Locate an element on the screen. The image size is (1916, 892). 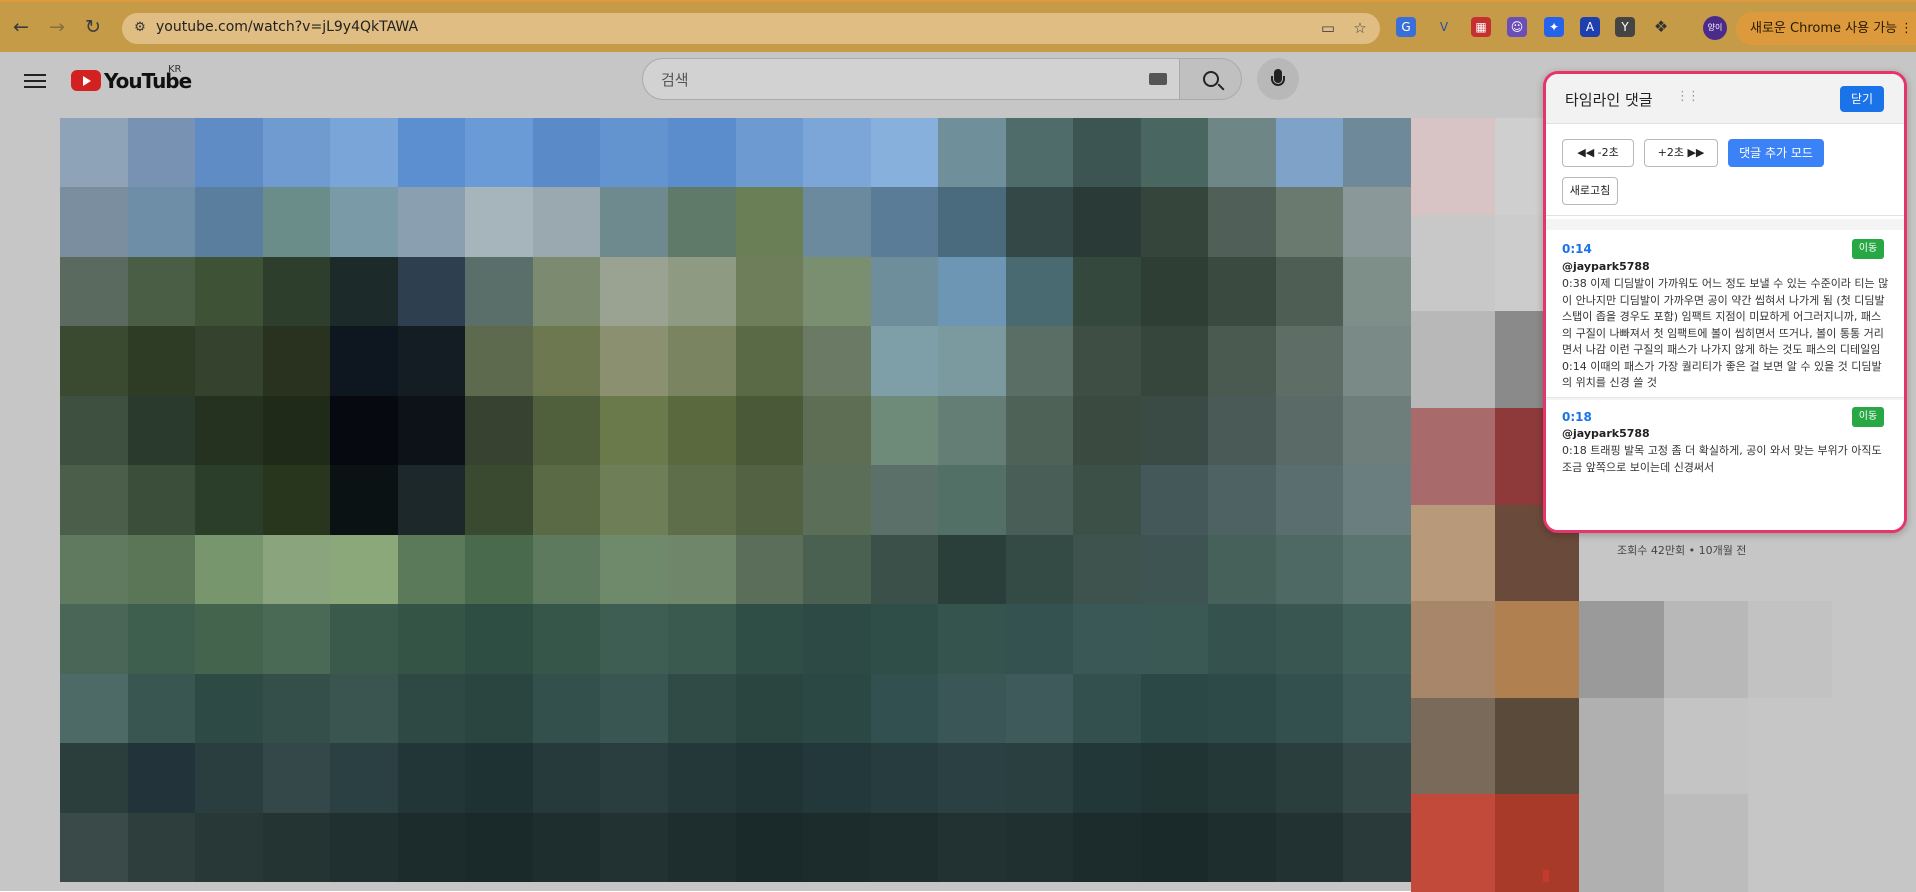
url-text: youtube.com/watch?v=jL9y4QkTAWA is located at coordinates (287, 27).